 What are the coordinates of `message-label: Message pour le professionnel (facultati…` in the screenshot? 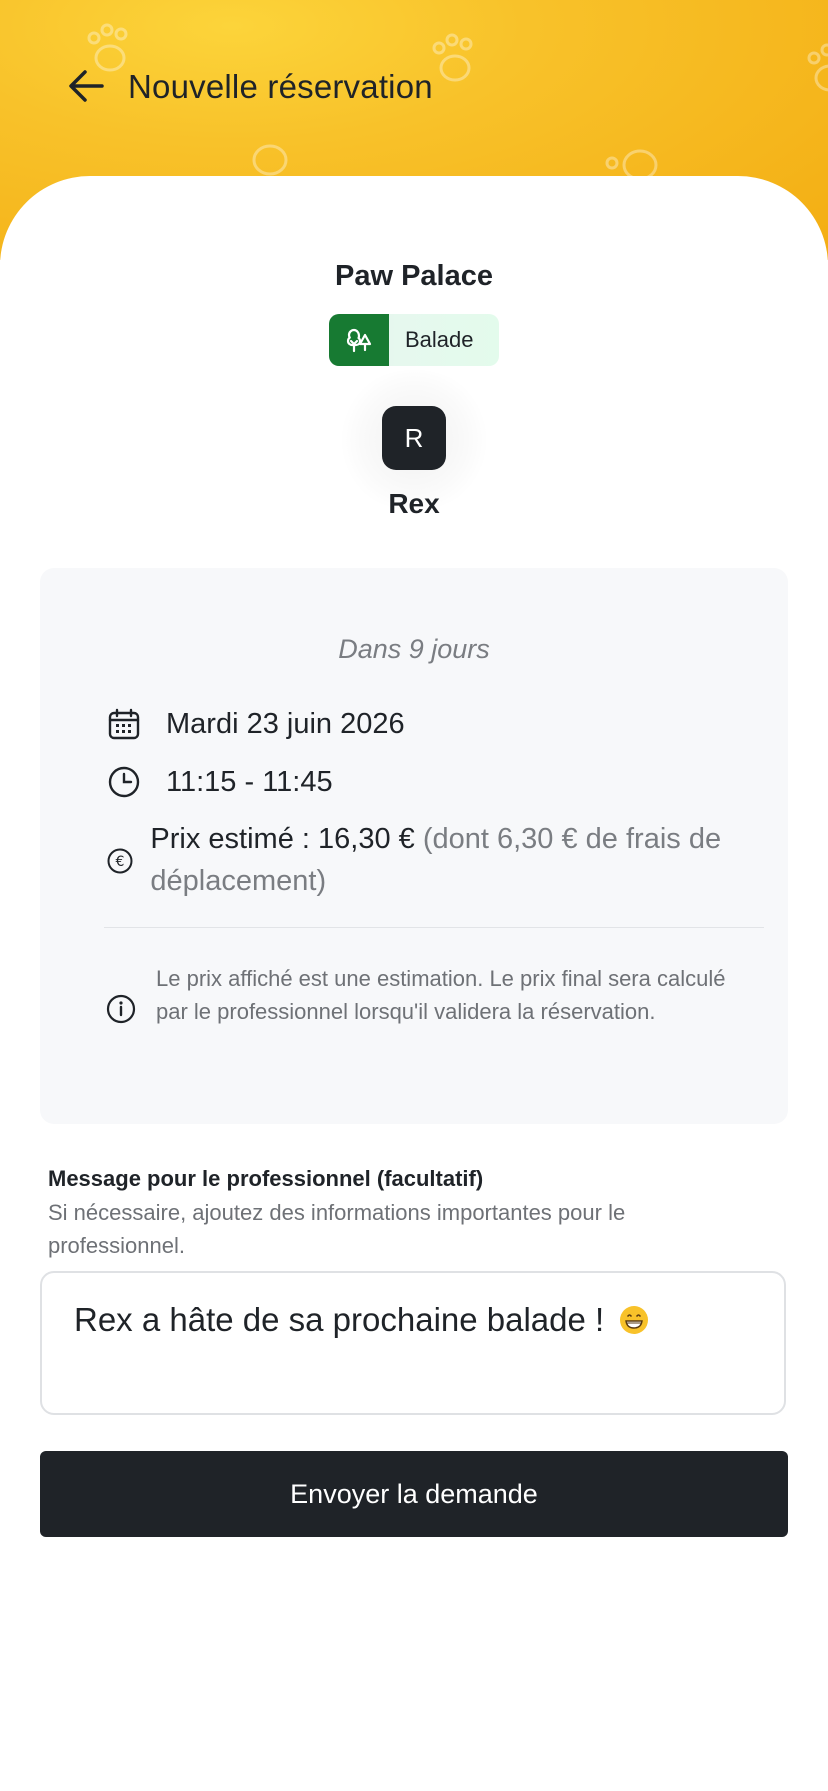 It's located at (266, 1178).